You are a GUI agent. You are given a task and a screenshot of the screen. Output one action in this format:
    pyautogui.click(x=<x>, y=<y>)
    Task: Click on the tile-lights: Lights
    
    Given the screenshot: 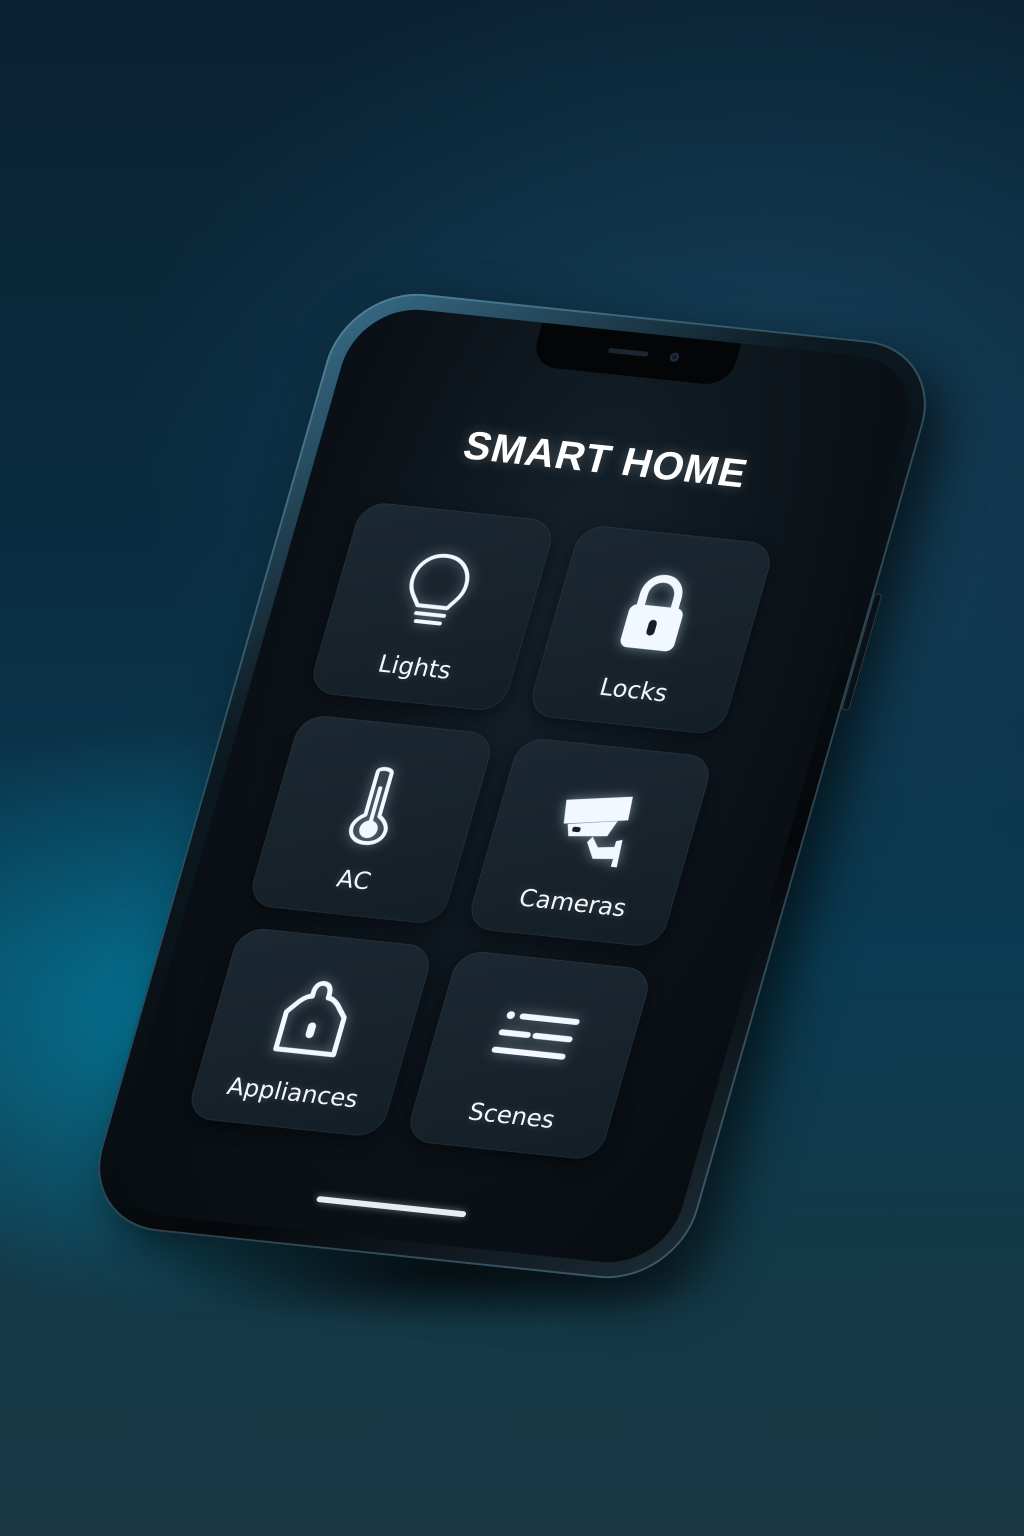 What is the action you would take?
    pyautogui.click(x=432, y=606)
    